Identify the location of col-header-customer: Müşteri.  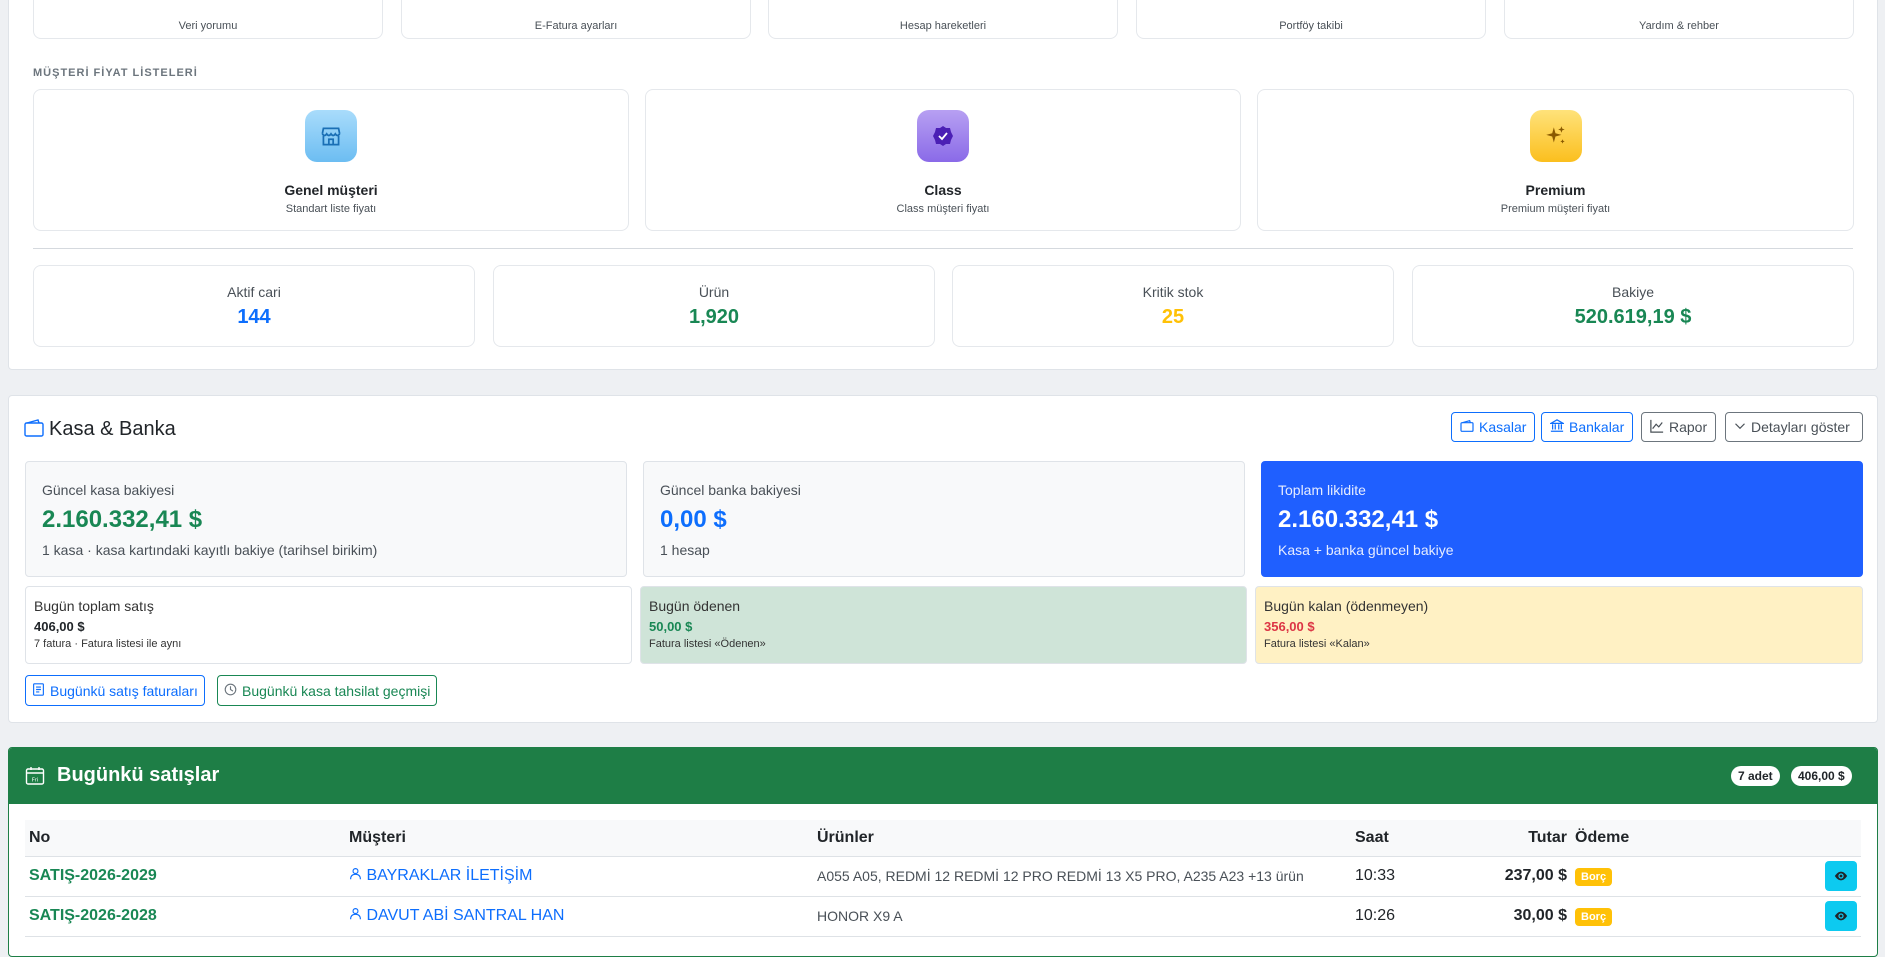
(579, 838).